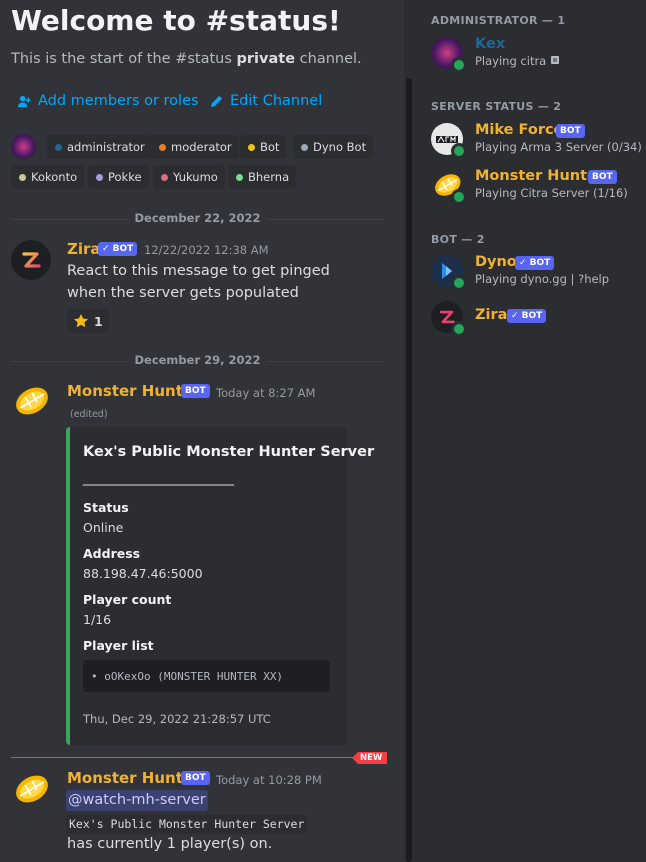  What do you see at coordinates (54, 177) in the screenshot?
I see `role-name: Kokonto` at bounding box center [54, 177].